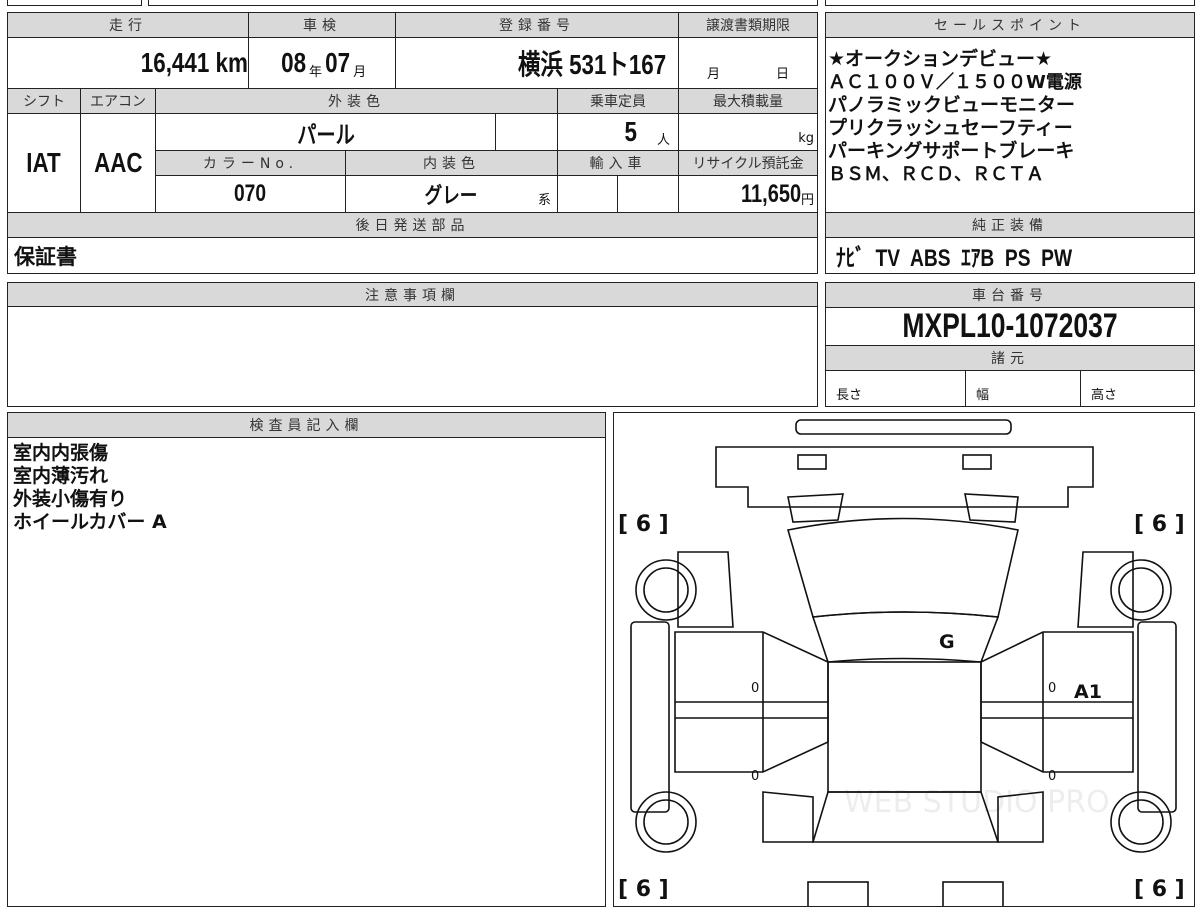  I want to click on inspector-note: 外装小傷有り, so click(70, 499).